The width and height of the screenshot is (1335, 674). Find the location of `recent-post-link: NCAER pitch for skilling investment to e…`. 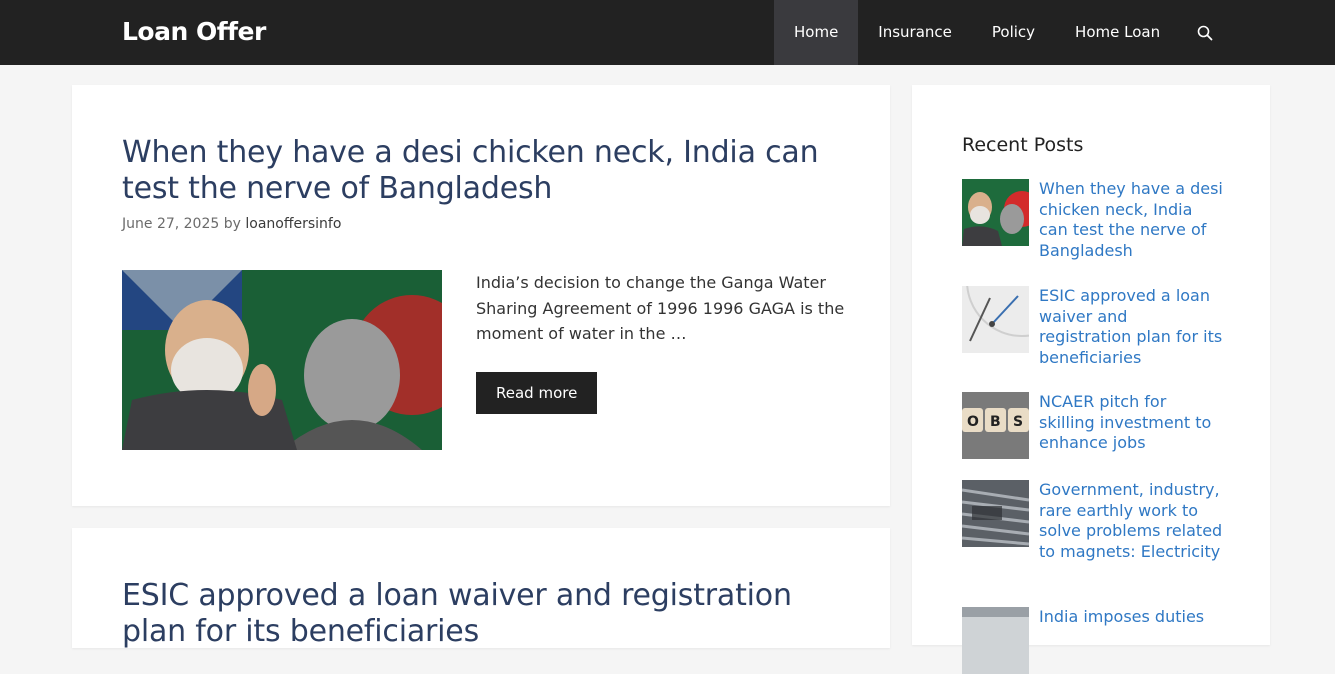

recent-post-link: NCAER pitch for skilling investment to e… is located at coordinates (1131, 423).